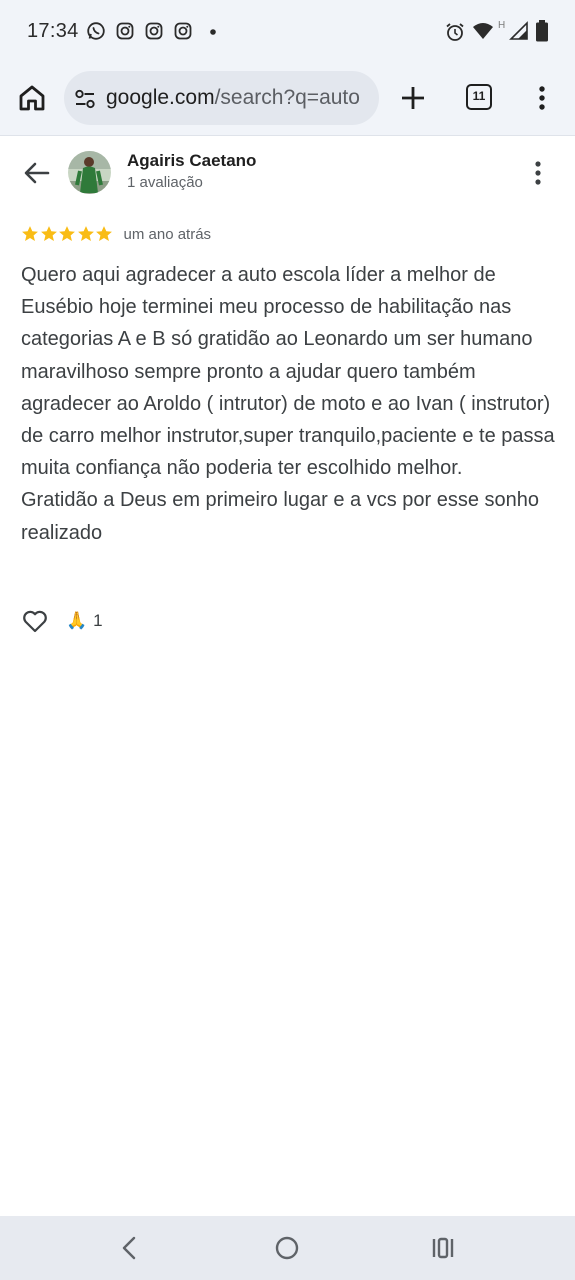  What do you see at coordinates (116, 234) in the screenshot?
I see `star-rating: um ano atrás` at bounding box center [116, 234].